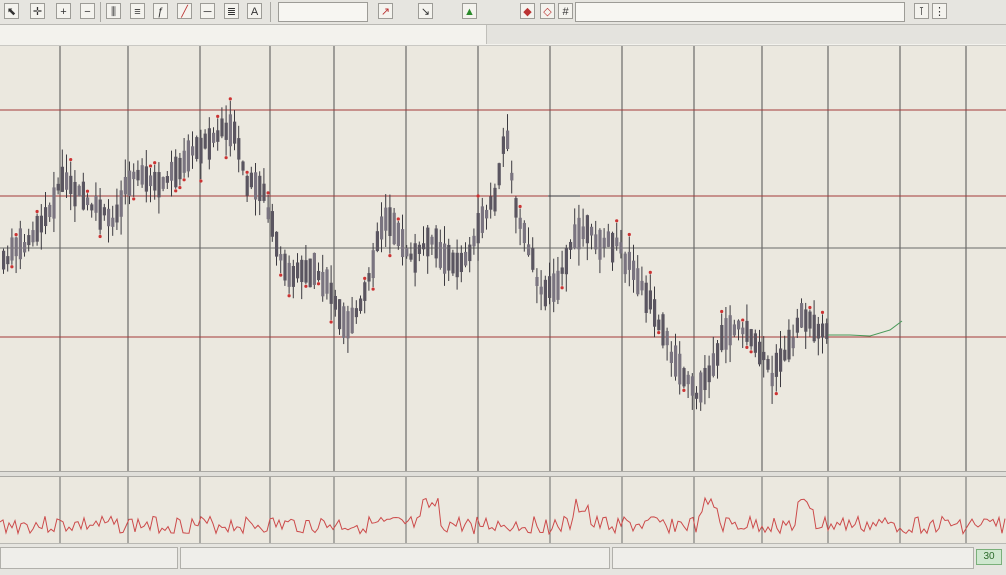 The height and width of the screenshot is (575, 1006). I want to click on menu-icon: ⋮, so click(939, 11).